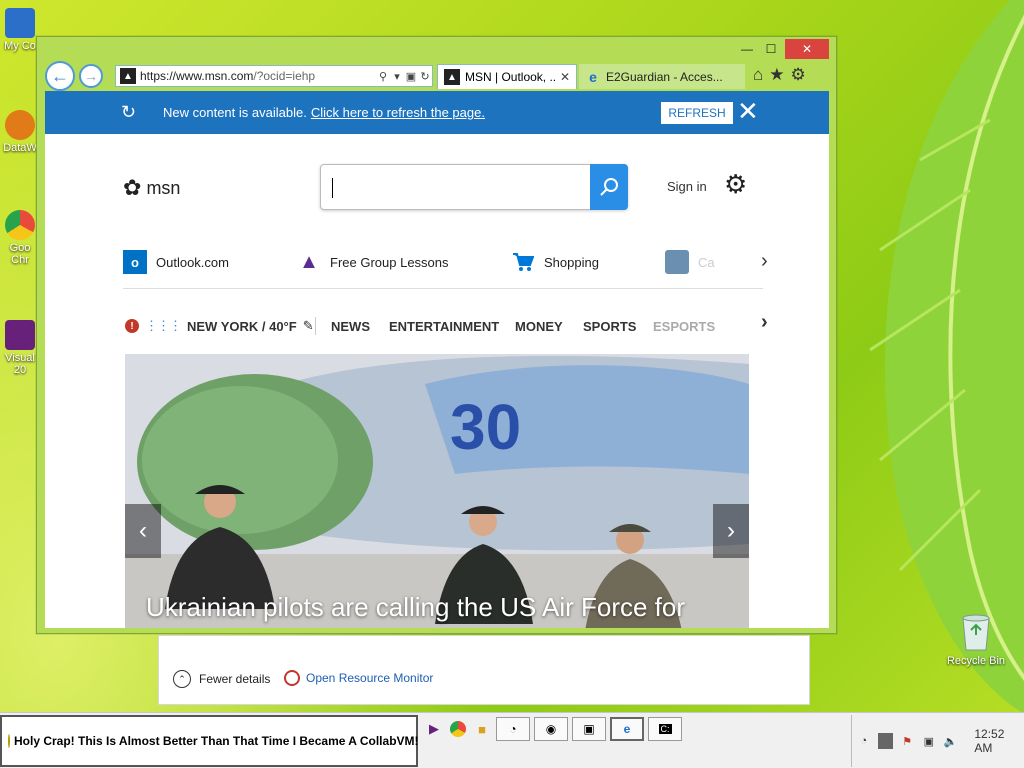  I want to click on msn-logo-text: msn, so click(163, 187).